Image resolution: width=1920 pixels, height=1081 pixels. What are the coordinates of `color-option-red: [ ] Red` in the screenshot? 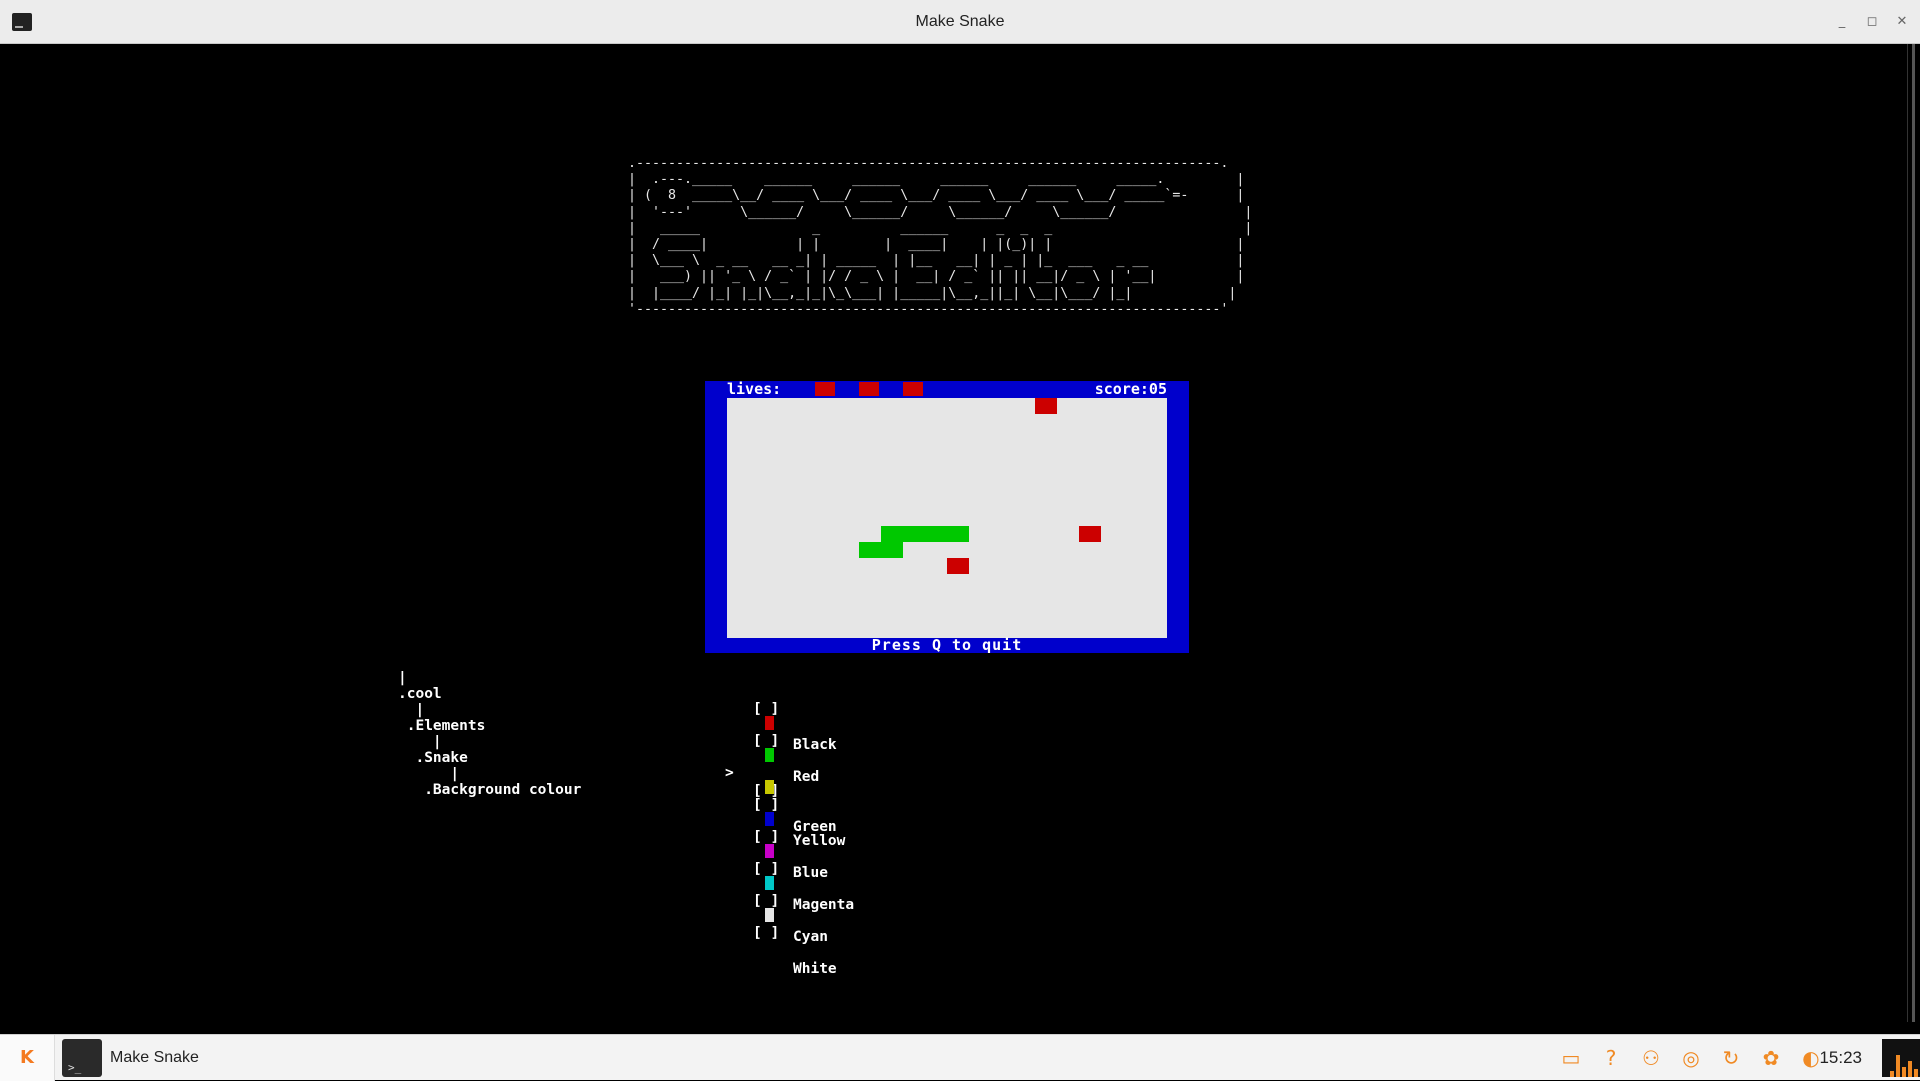 It's located at (772, 749).